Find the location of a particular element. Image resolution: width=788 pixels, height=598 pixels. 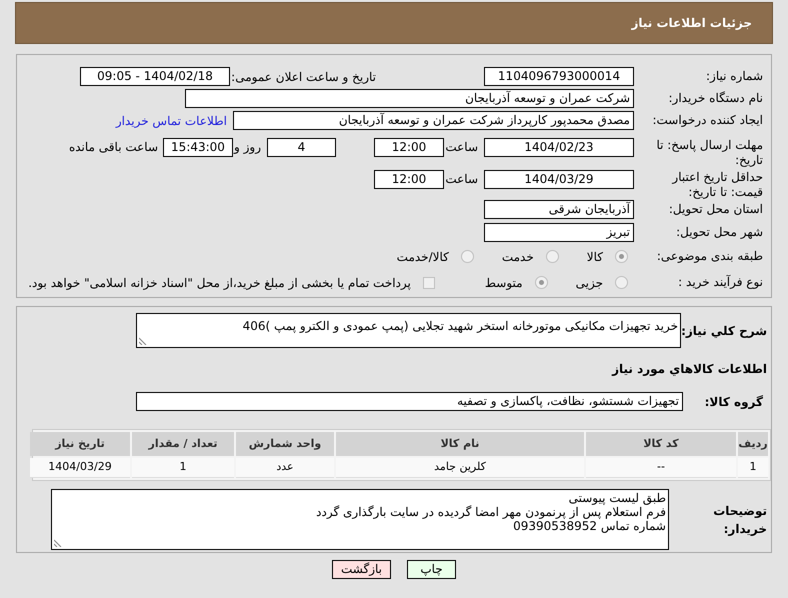

print-button: چاپ is located at coordinates (431, 569).